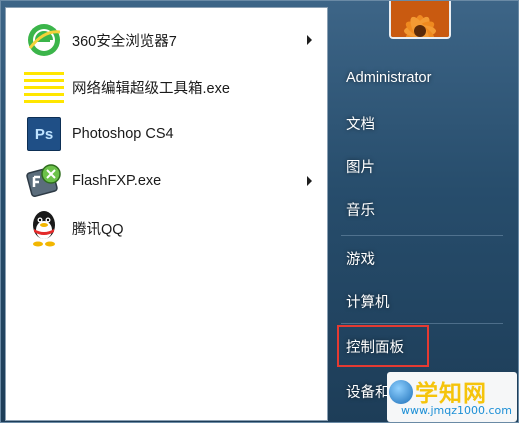 The width and height of the screenshot is (519, 423). I want to click on right-item-administrator: Administrator, so click(423, 78).